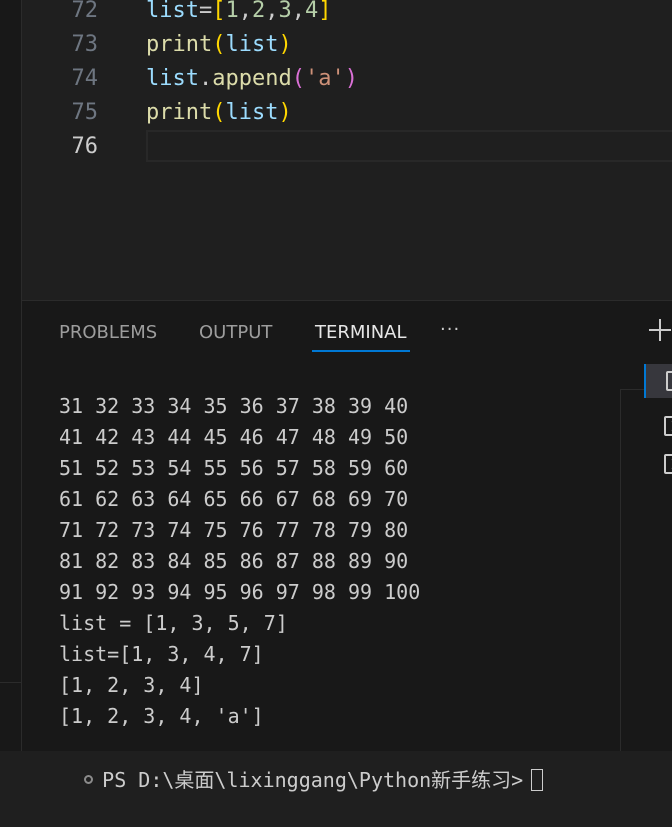 Image resolution: width=672 pixels, height=827 pixels. I want to click on terminal-line: 41 42 43 44 45 46 47 48 49 50, so click(234, 437).